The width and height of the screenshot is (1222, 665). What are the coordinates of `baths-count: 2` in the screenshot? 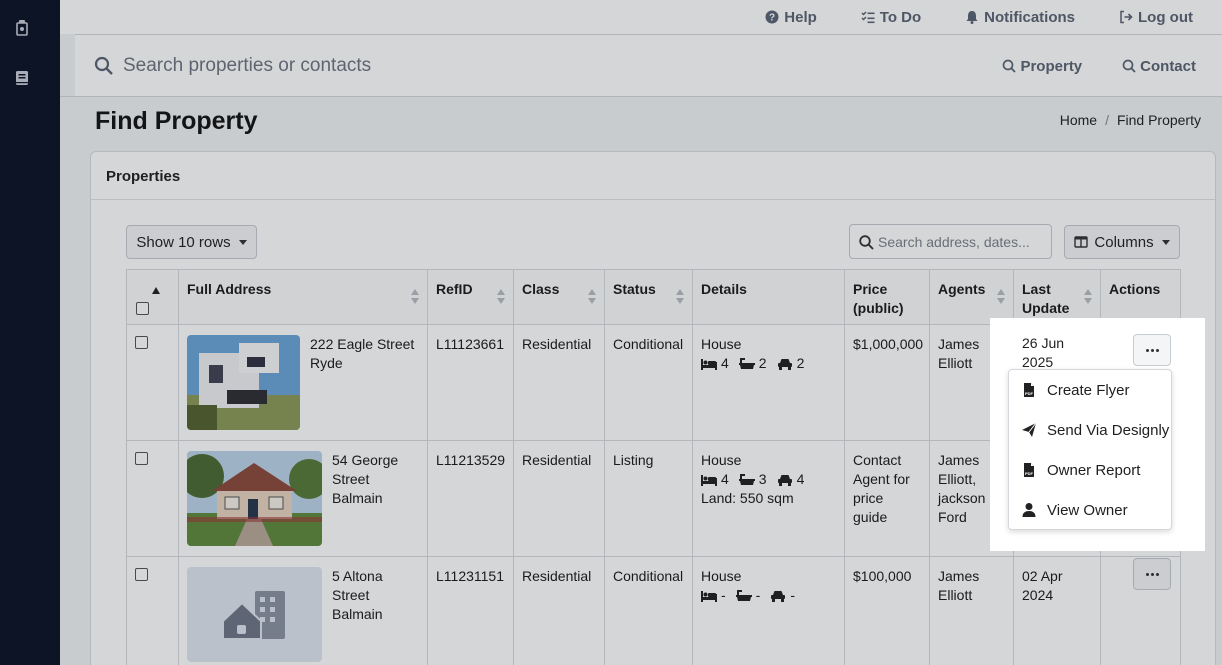 It's located at (762, 363).